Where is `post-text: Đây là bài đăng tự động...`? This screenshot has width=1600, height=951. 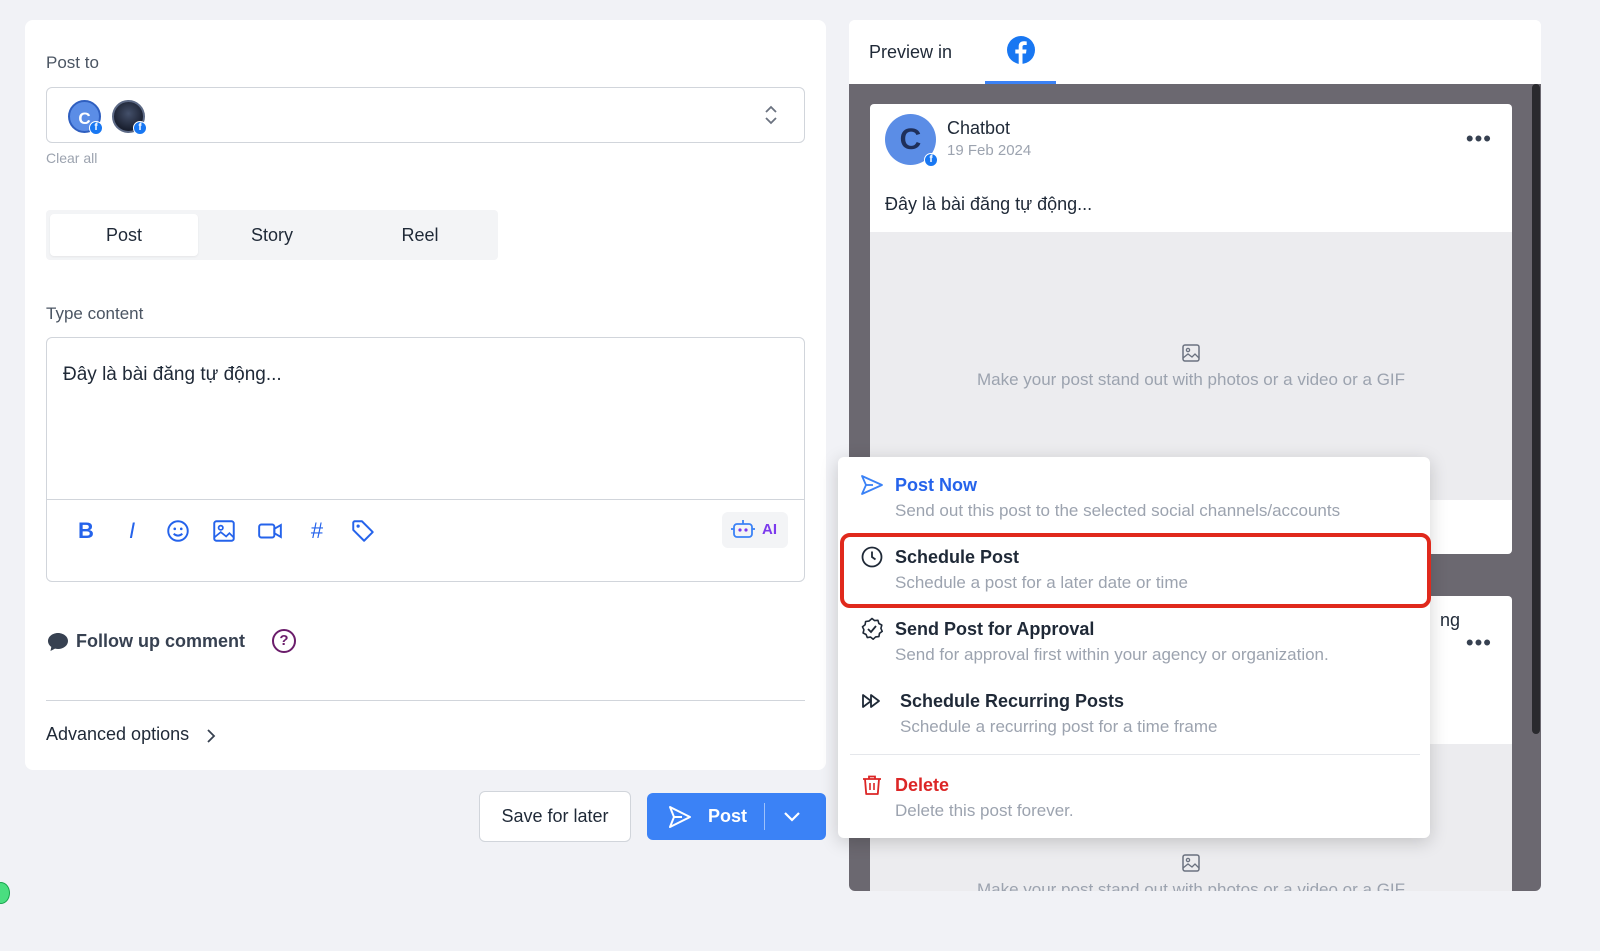
post-text: Đây là bài đăng tự động... is located at coordinates (989, 204).